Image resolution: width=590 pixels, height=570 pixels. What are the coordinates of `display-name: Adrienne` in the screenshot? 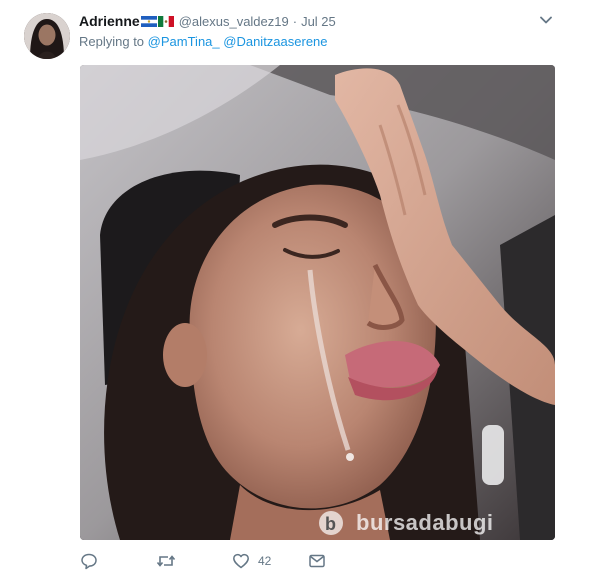 It's located at (109, 21).